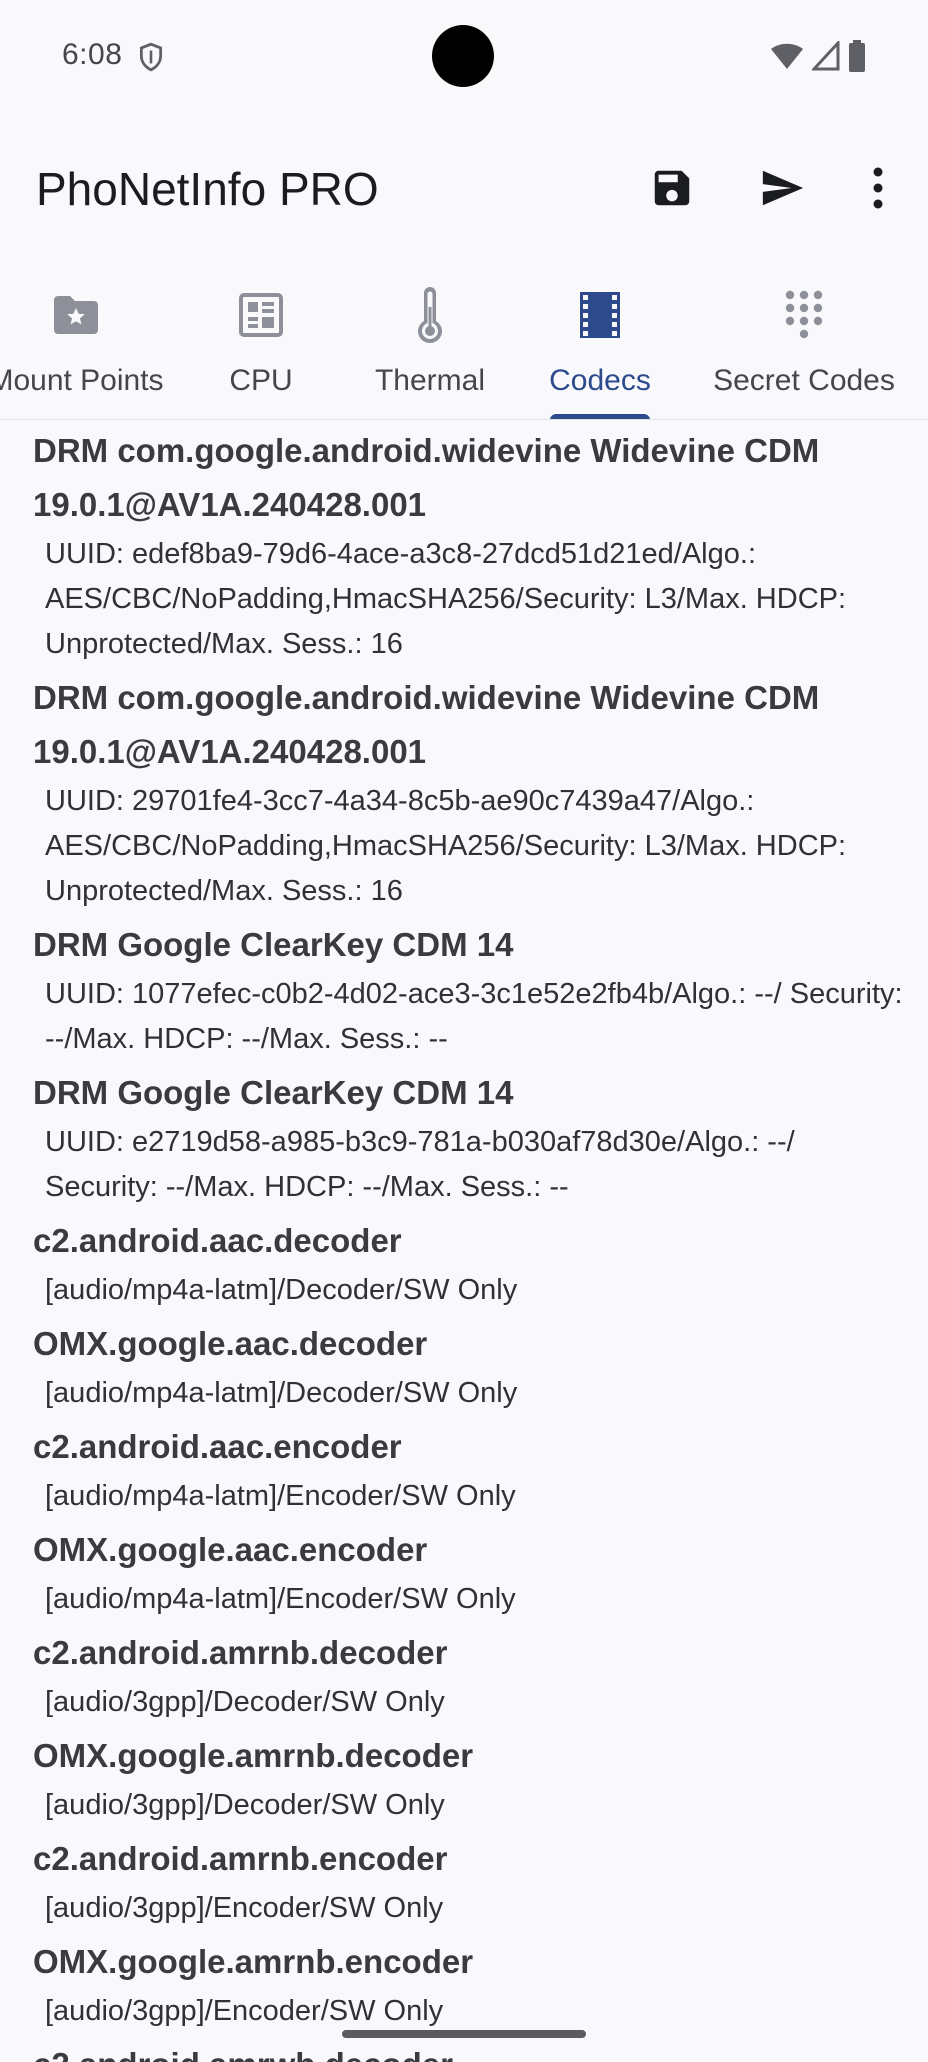 The height and width of the screenshot is (2062, 928). I want to click on codec-name: c2.android.amrwb.decoder, so click(471, 2050).